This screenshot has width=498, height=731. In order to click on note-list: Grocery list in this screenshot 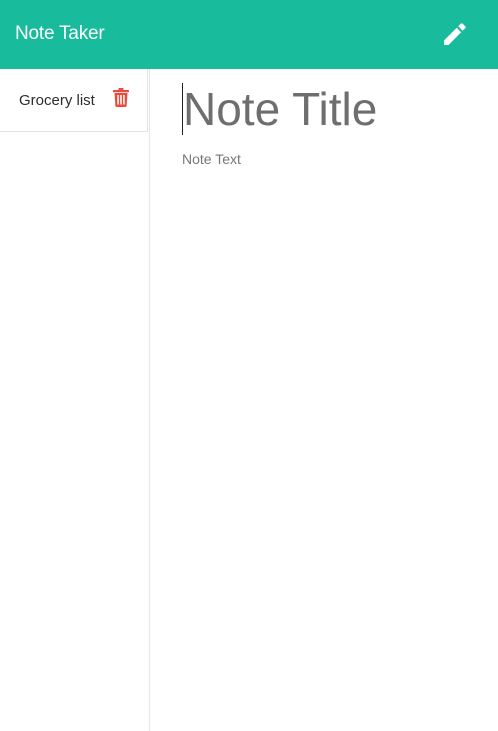, I will do `click(74, 100)`.